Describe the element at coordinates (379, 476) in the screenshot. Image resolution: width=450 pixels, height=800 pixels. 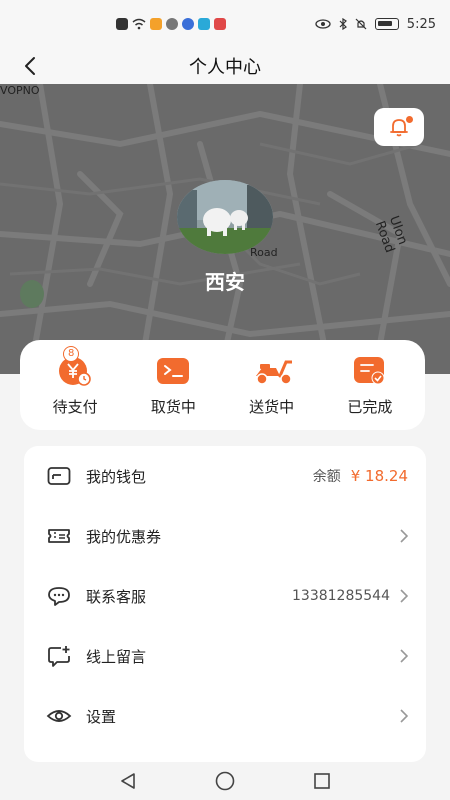
I see `balance-value: ¥ 18.24` at that location.